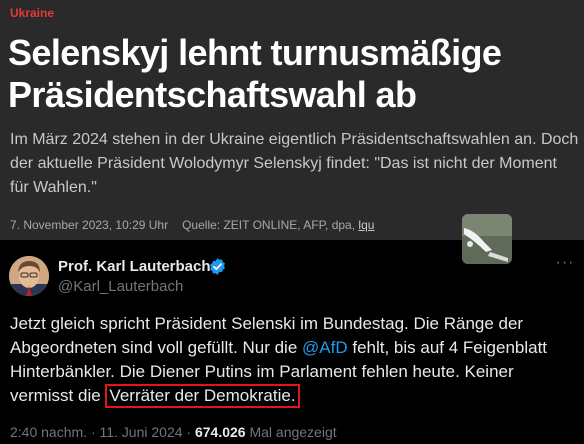  What do you see at coordinates (487, 239) in the screenshot?
I see `article-thumbnail` at bounding box center [487, 239].